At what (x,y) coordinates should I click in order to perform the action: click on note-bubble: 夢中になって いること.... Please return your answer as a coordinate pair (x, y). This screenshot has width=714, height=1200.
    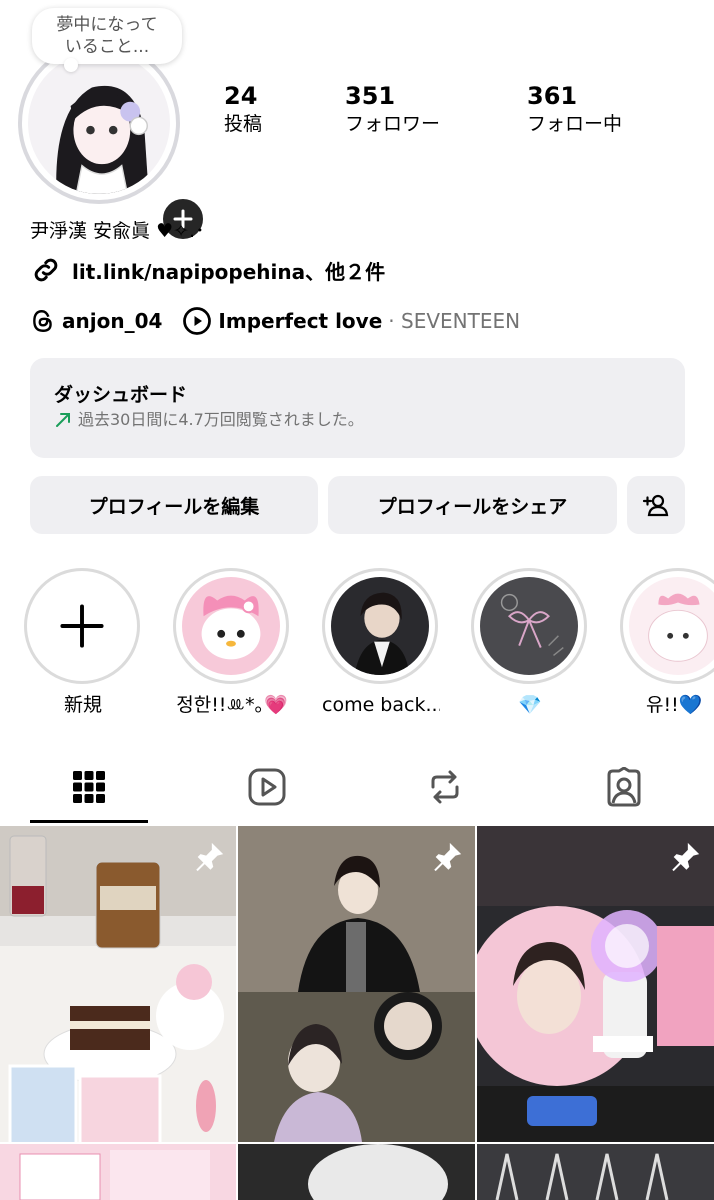
    Looking at the image, I should click on (107, 40).